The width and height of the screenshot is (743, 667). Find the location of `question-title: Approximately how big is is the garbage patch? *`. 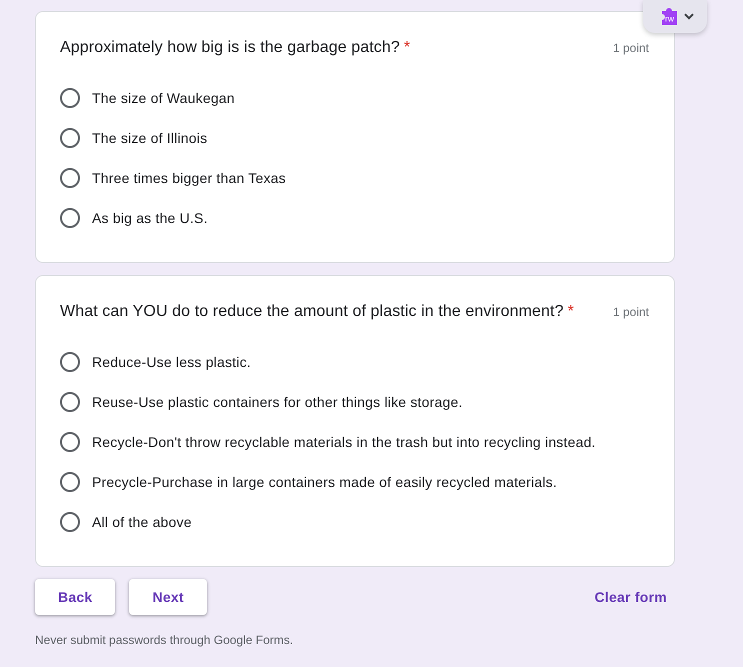

question-title: Approximately how big is is the garbage patch? * is located at coordinates (235, 48).